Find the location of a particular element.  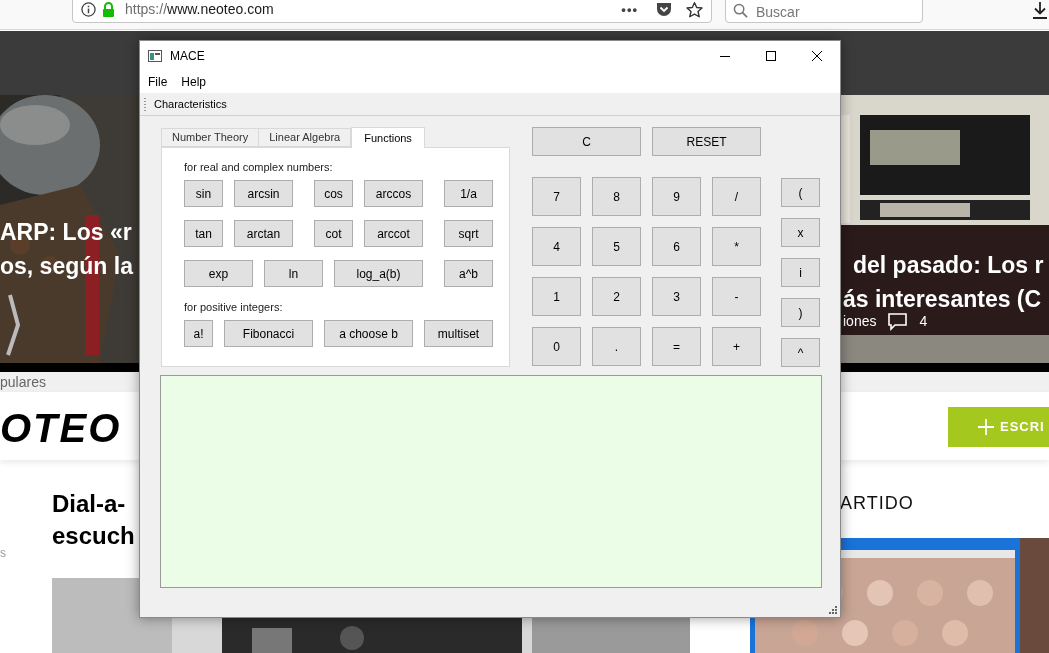

calculator-key: 5 is located at coordinates (616, 246).